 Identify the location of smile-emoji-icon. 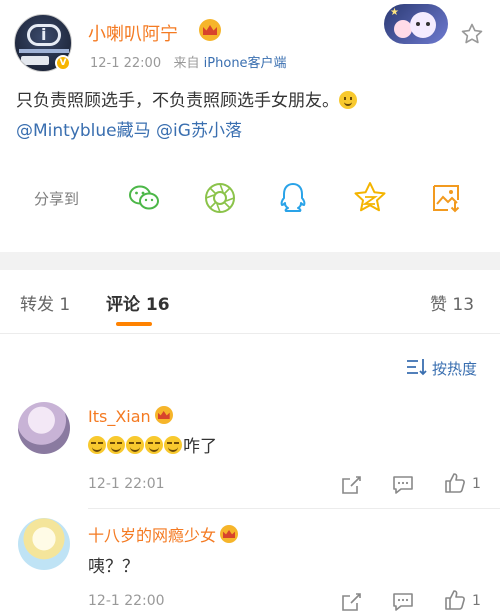
(348, 100).